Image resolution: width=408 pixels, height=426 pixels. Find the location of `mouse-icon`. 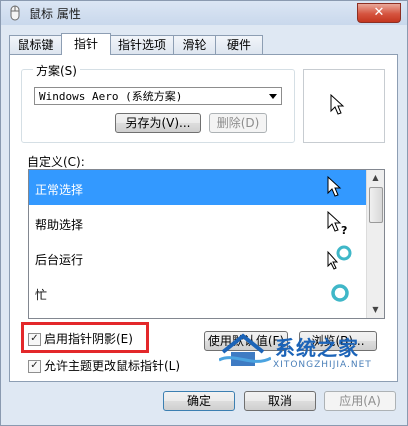

mouse-icon is located at coordinates (15, 13).